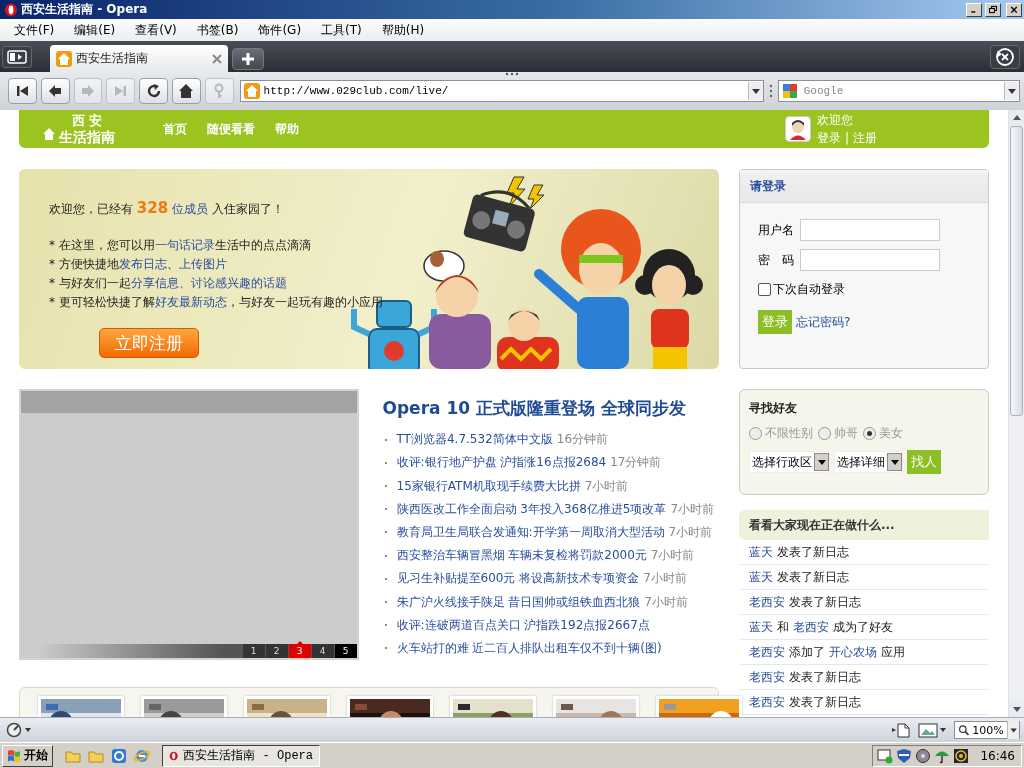 This screenshot has height=768, width=1024. I want to click on password-field, so click(870, 260).